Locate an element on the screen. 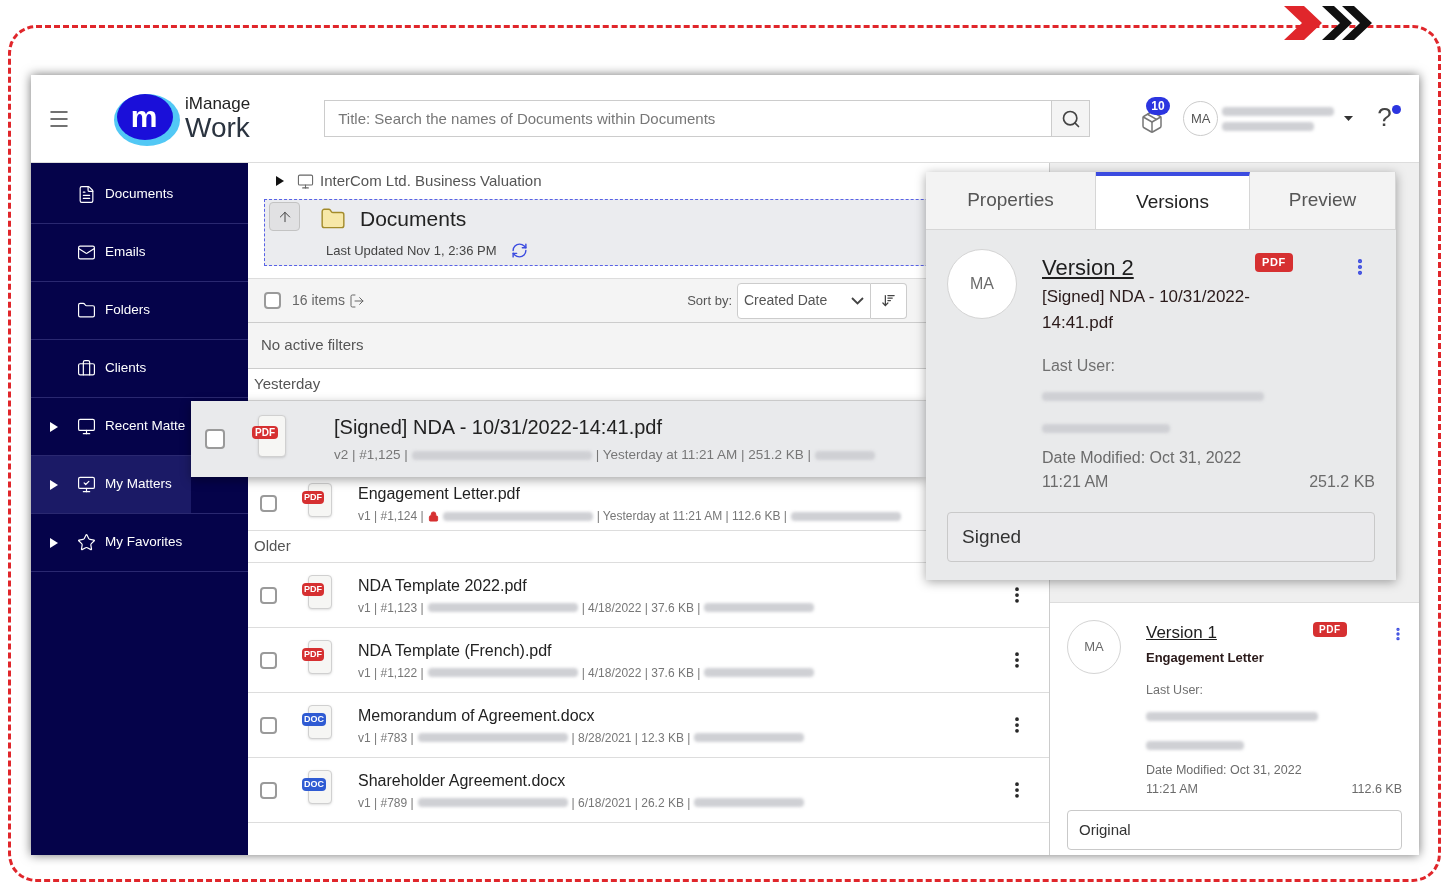 The height and width of the screenshot is (888, 1449). version-comment-field: Signed is located at coordinates (1161, 537).